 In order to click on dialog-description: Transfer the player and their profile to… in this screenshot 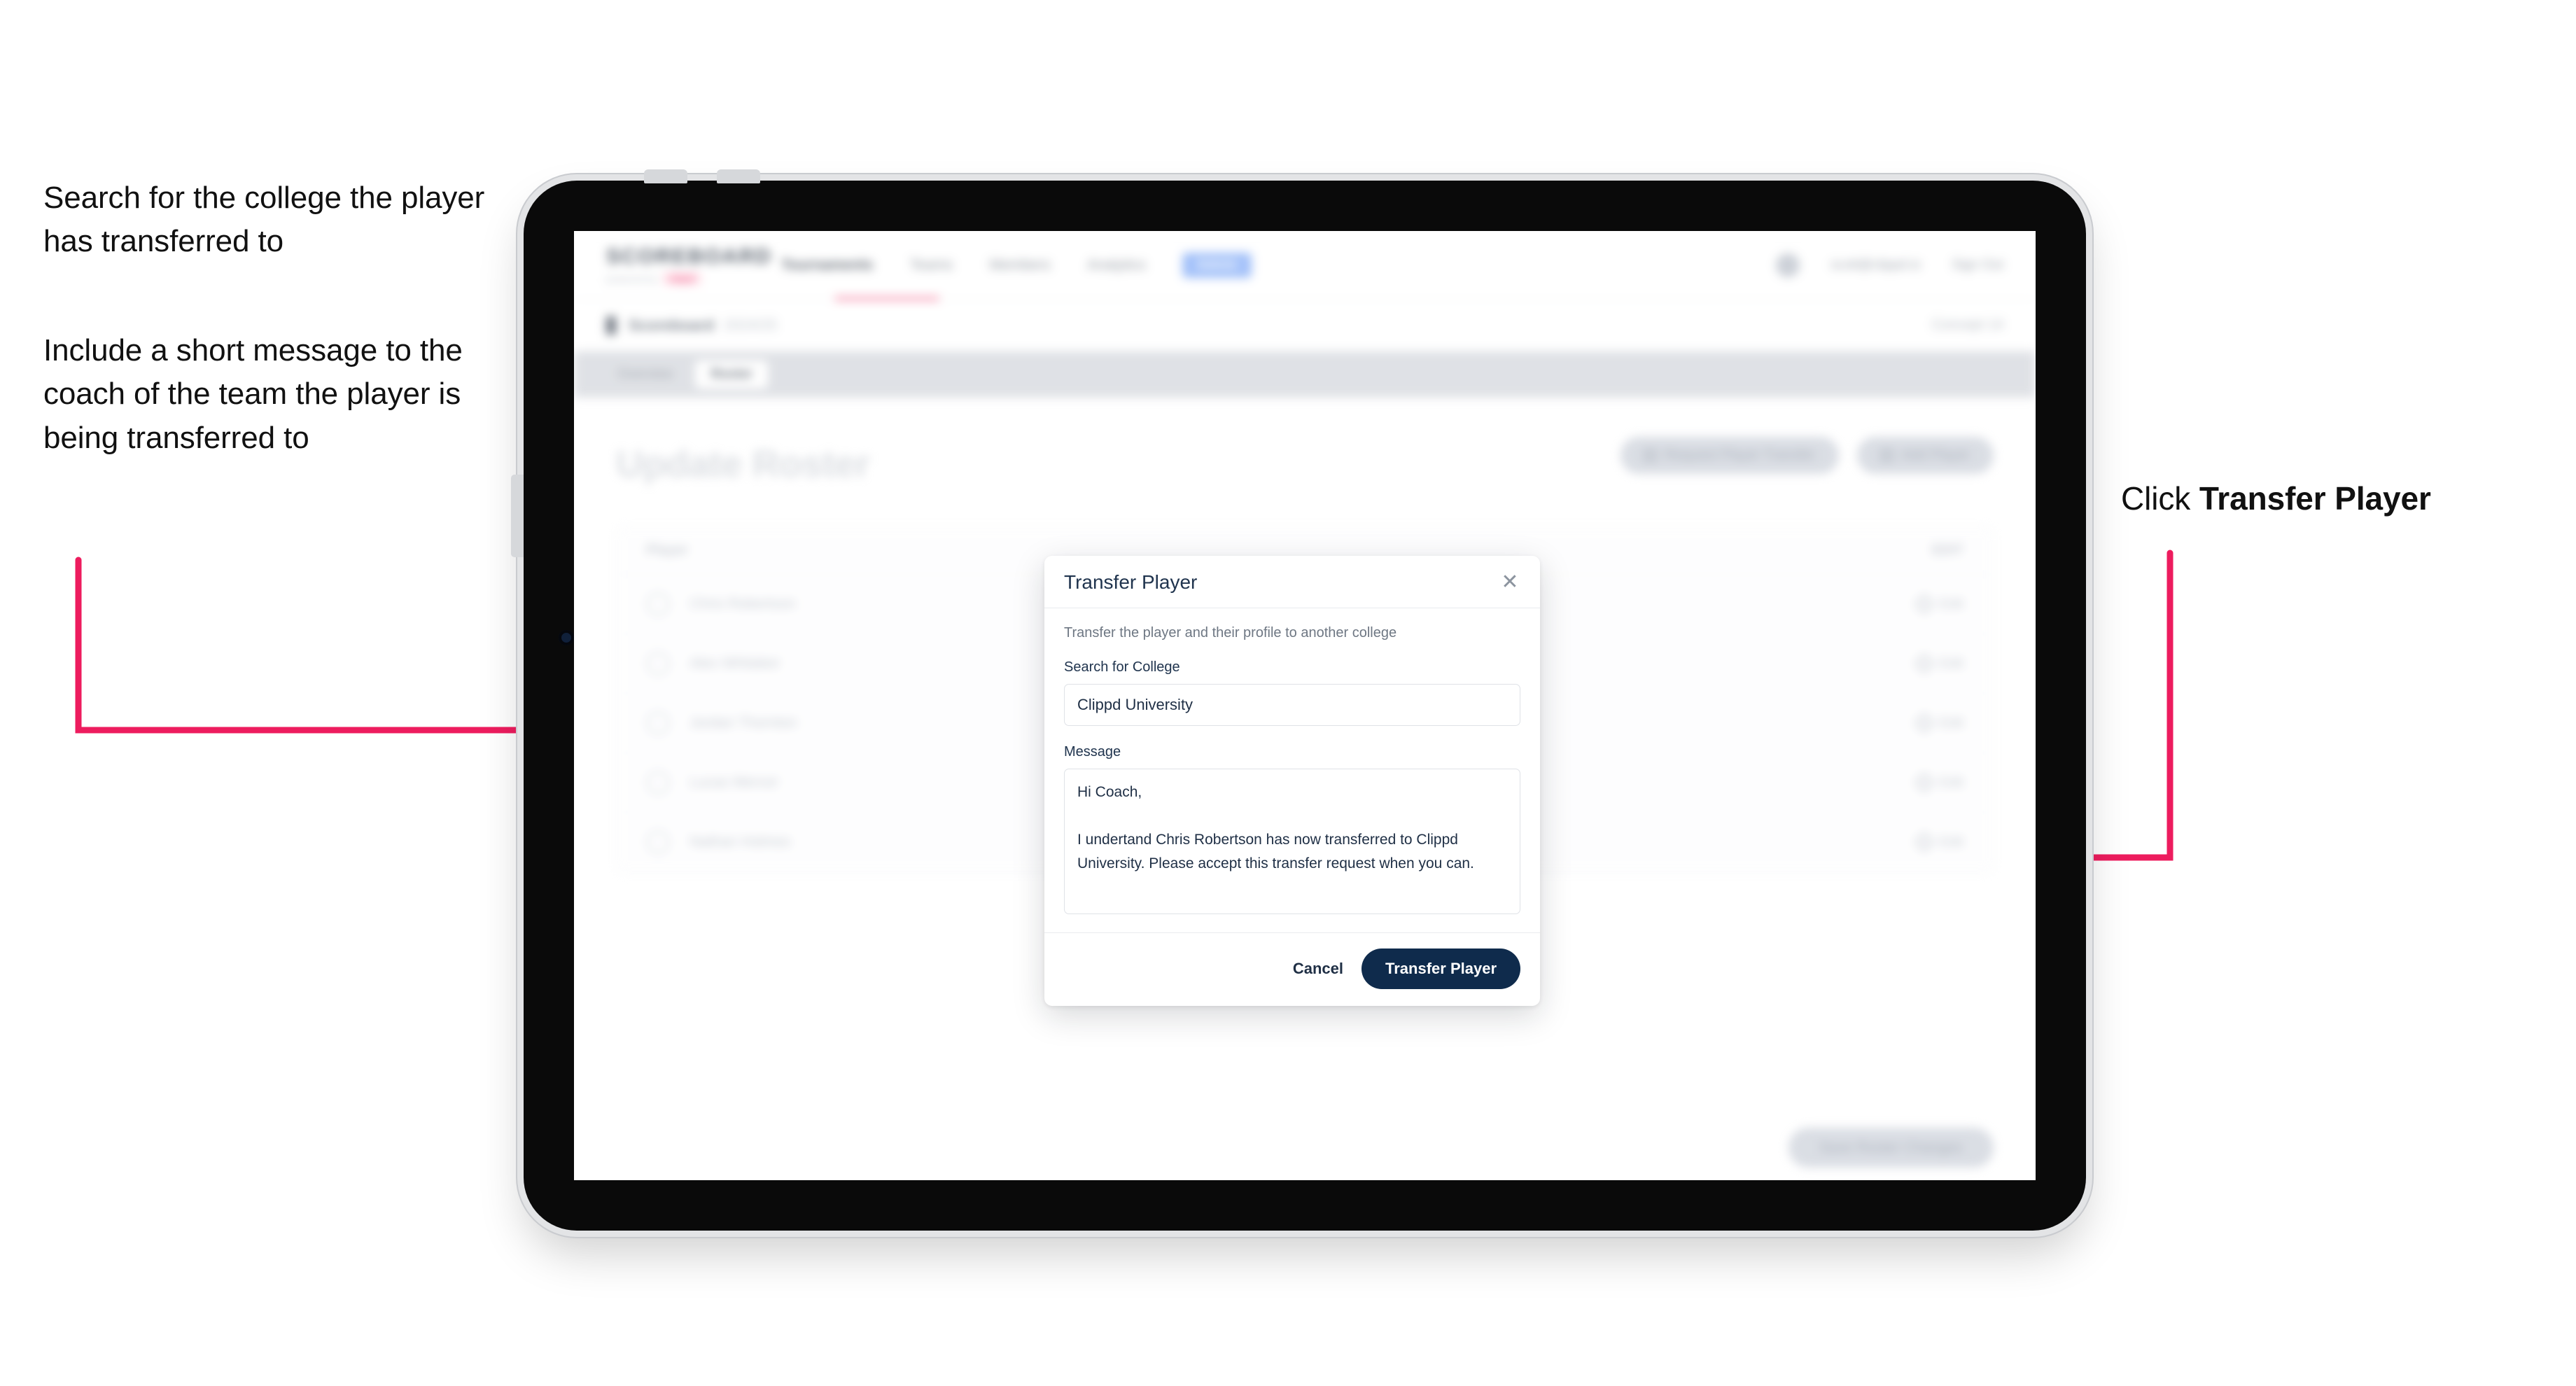, I will do `click(1230, 632)`.